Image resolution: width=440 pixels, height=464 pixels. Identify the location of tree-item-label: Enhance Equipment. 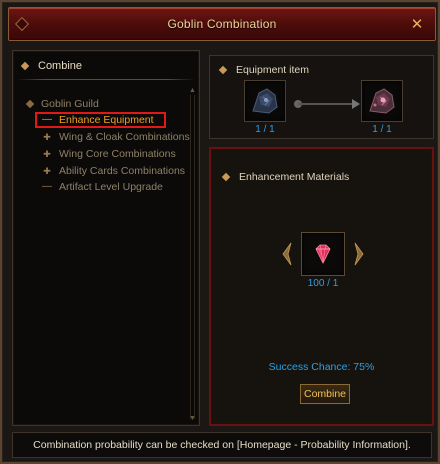
(106, 120).